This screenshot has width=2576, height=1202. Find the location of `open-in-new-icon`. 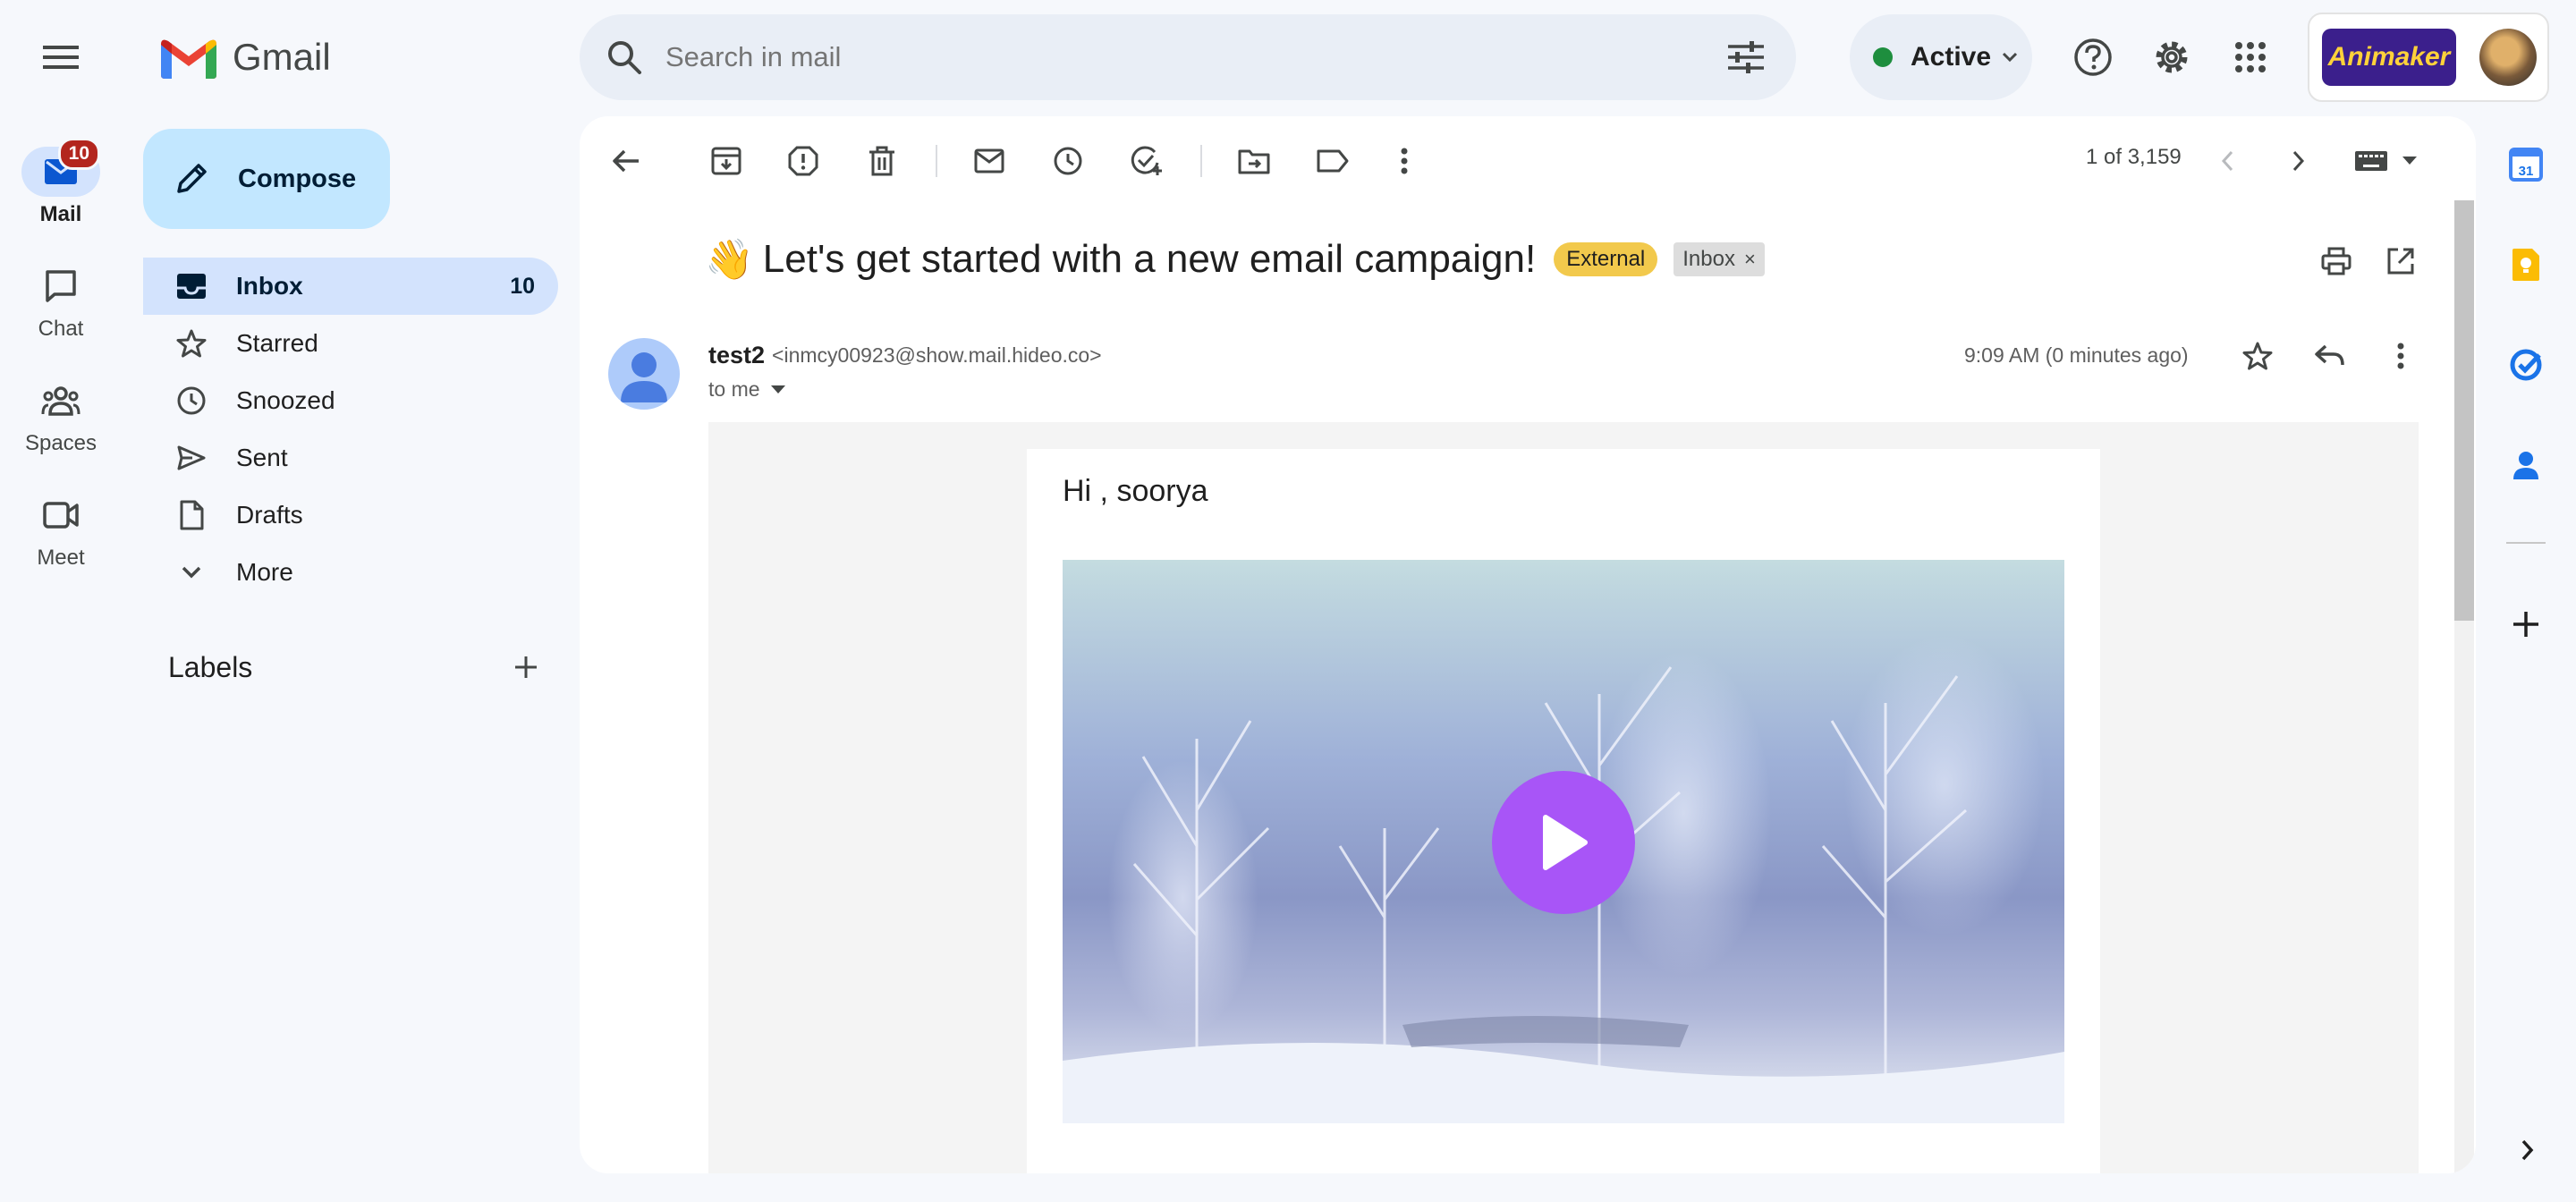

open-in-new-icon is located at coordinates (2400, 261).